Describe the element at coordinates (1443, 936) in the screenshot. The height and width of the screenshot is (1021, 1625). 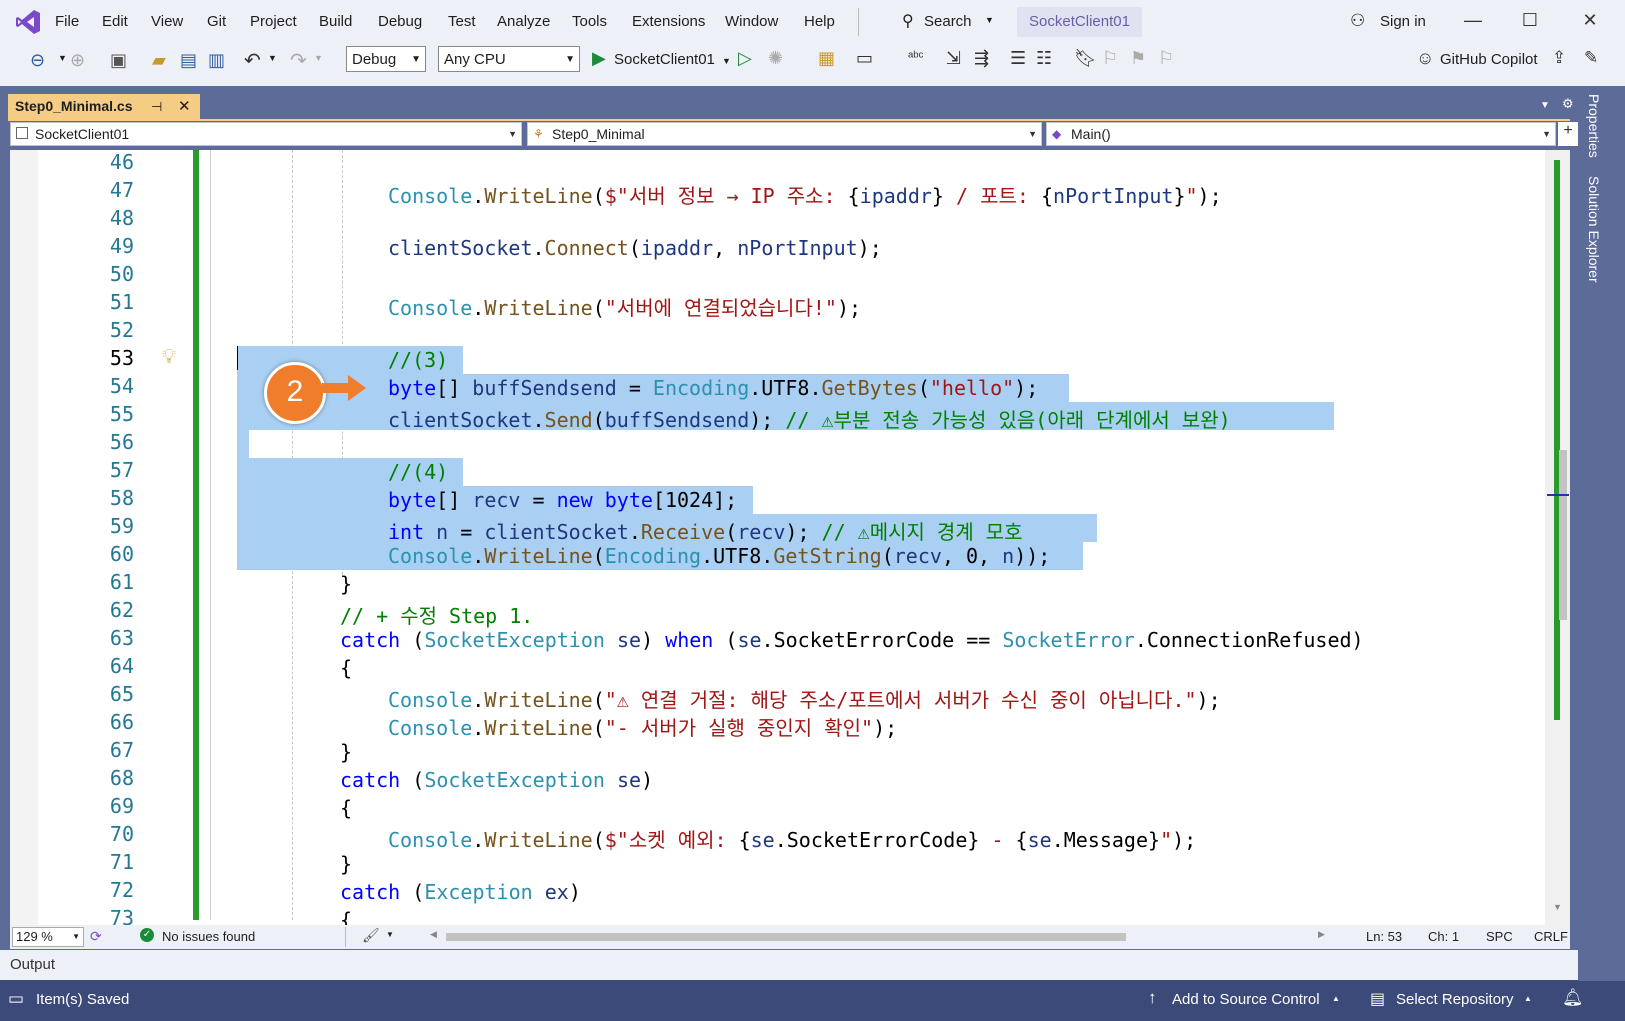
I see `column-indicator: Ch: 1` at that location.